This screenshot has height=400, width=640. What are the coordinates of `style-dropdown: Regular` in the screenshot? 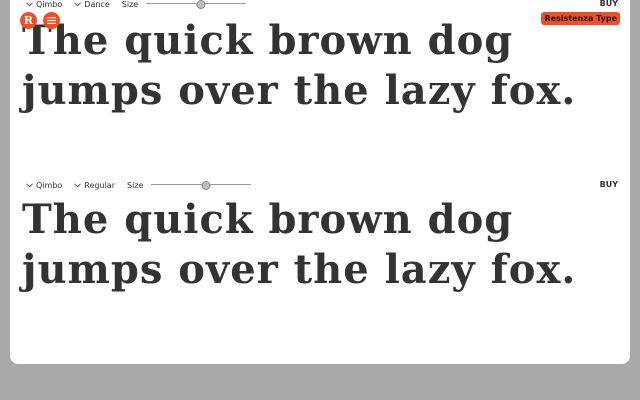 It's located at (94, 185).